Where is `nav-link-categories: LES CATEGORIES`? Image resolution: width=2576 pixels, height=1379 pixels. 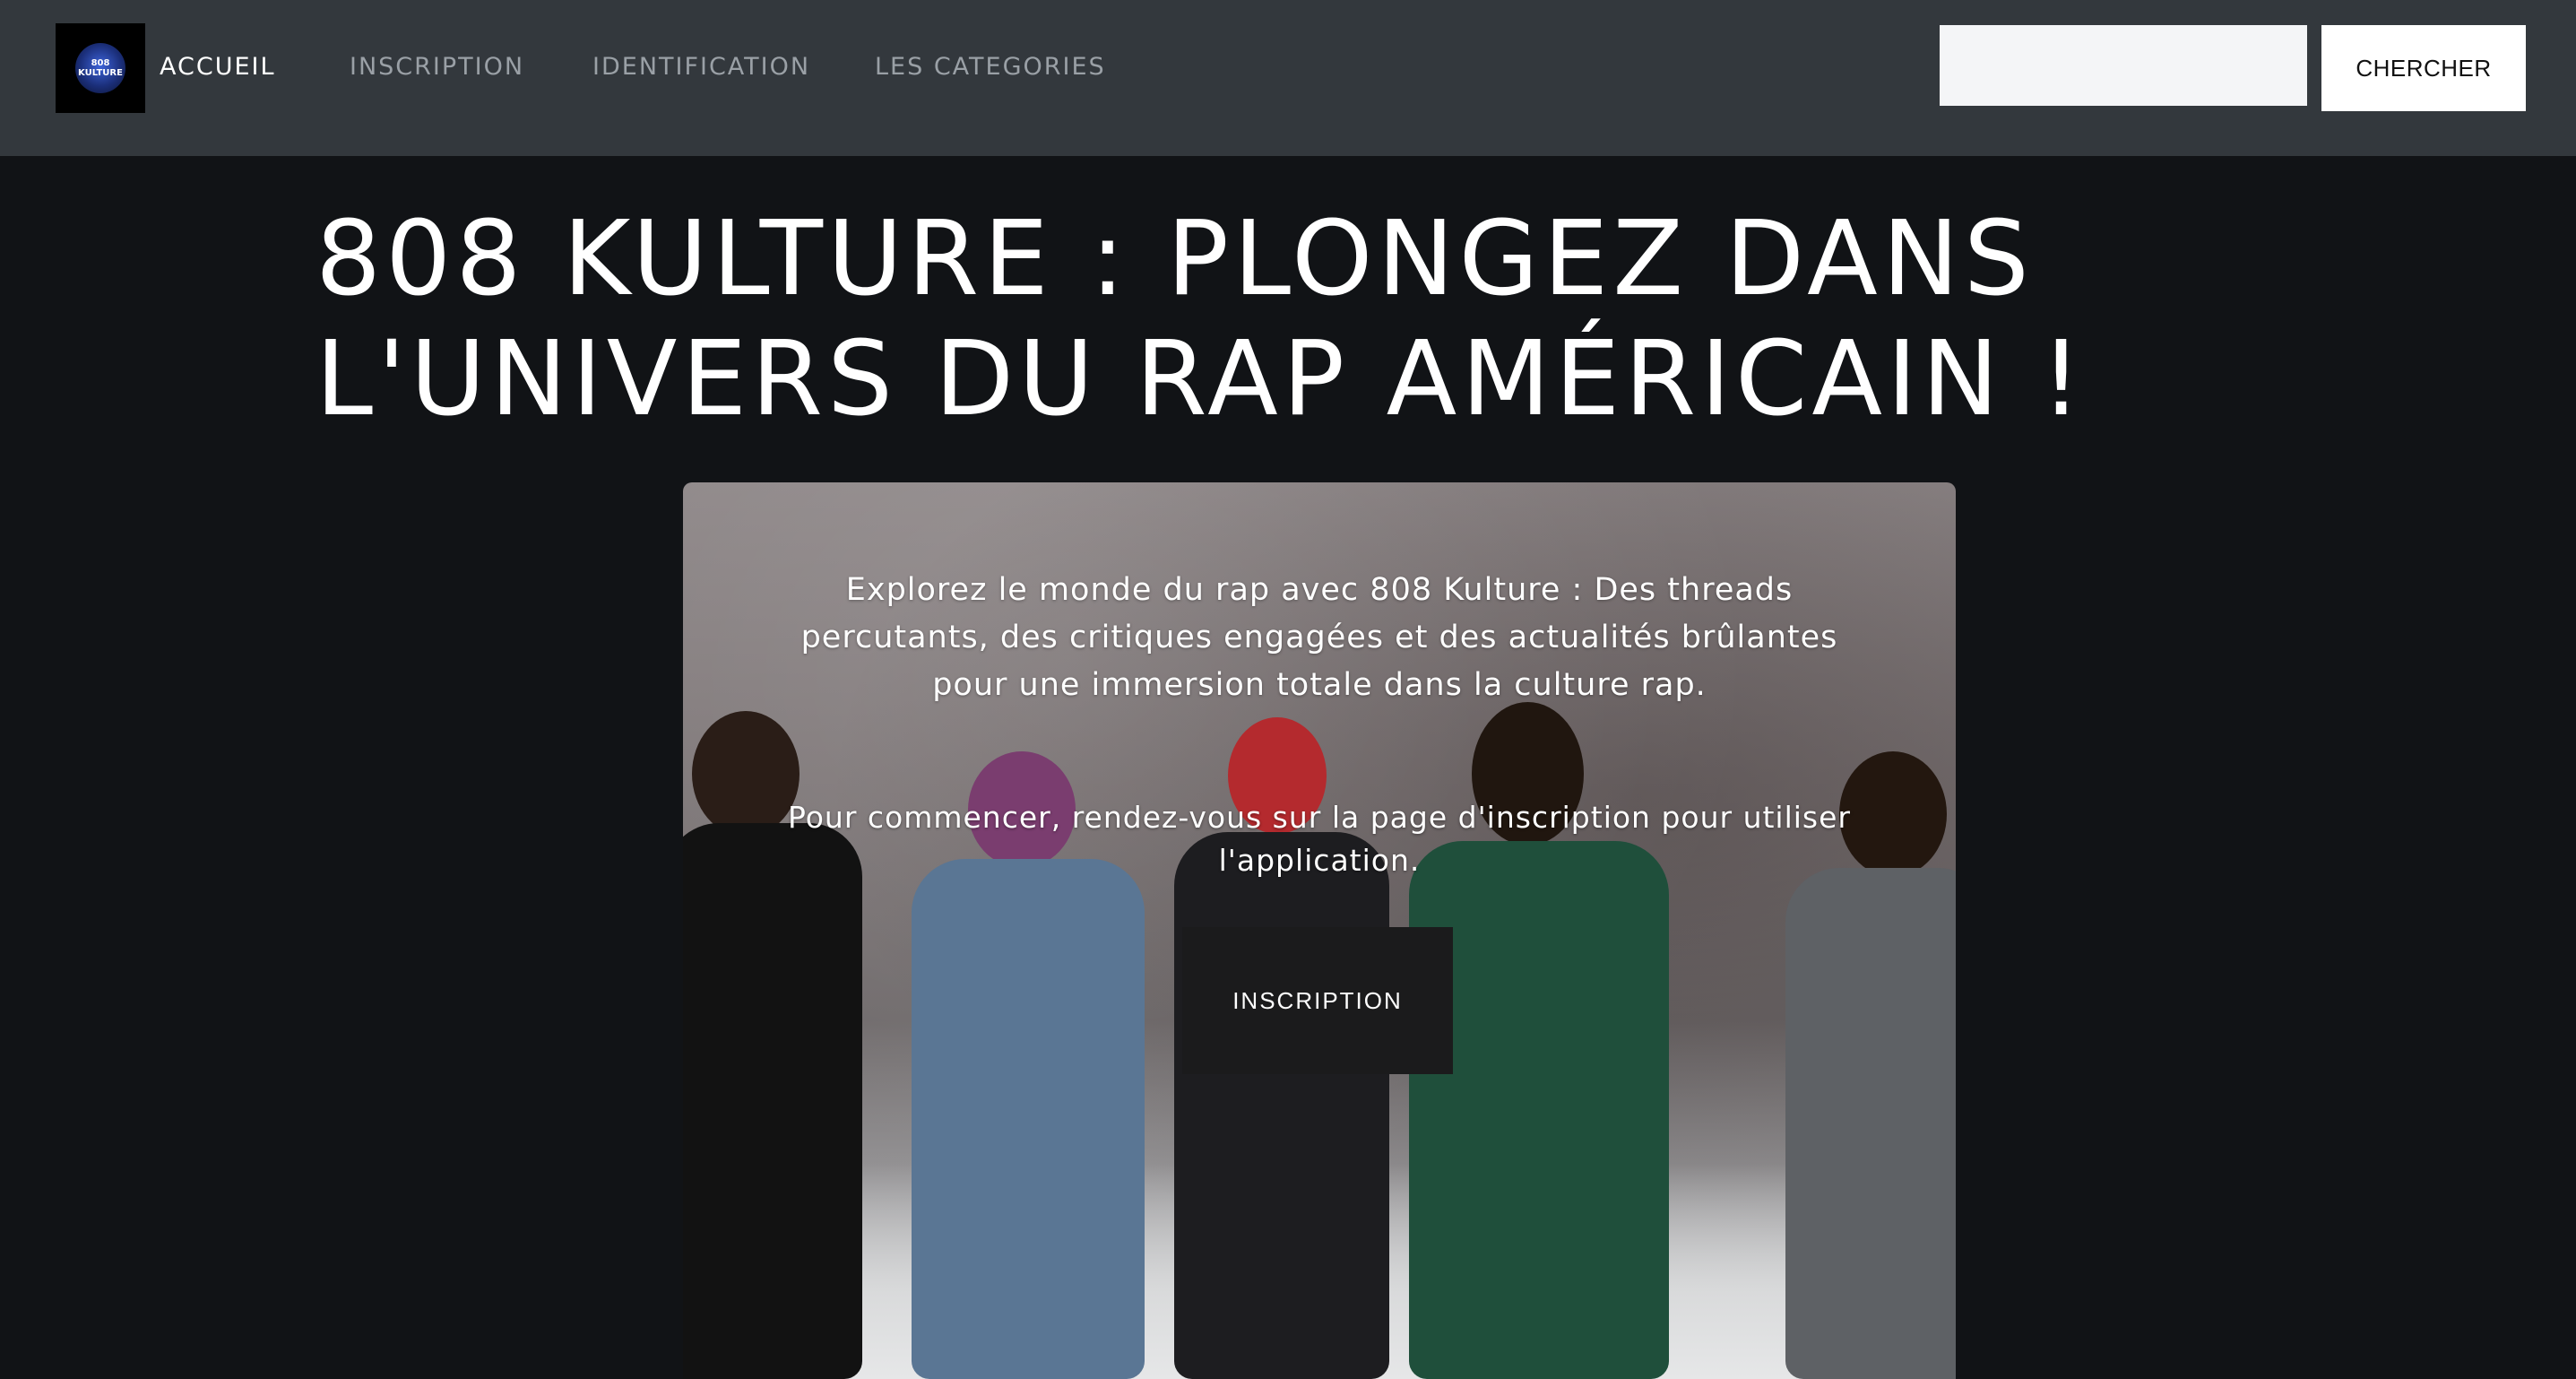 nav-link-categories: LES CATEGORIES is located at coordinates (990, 67).